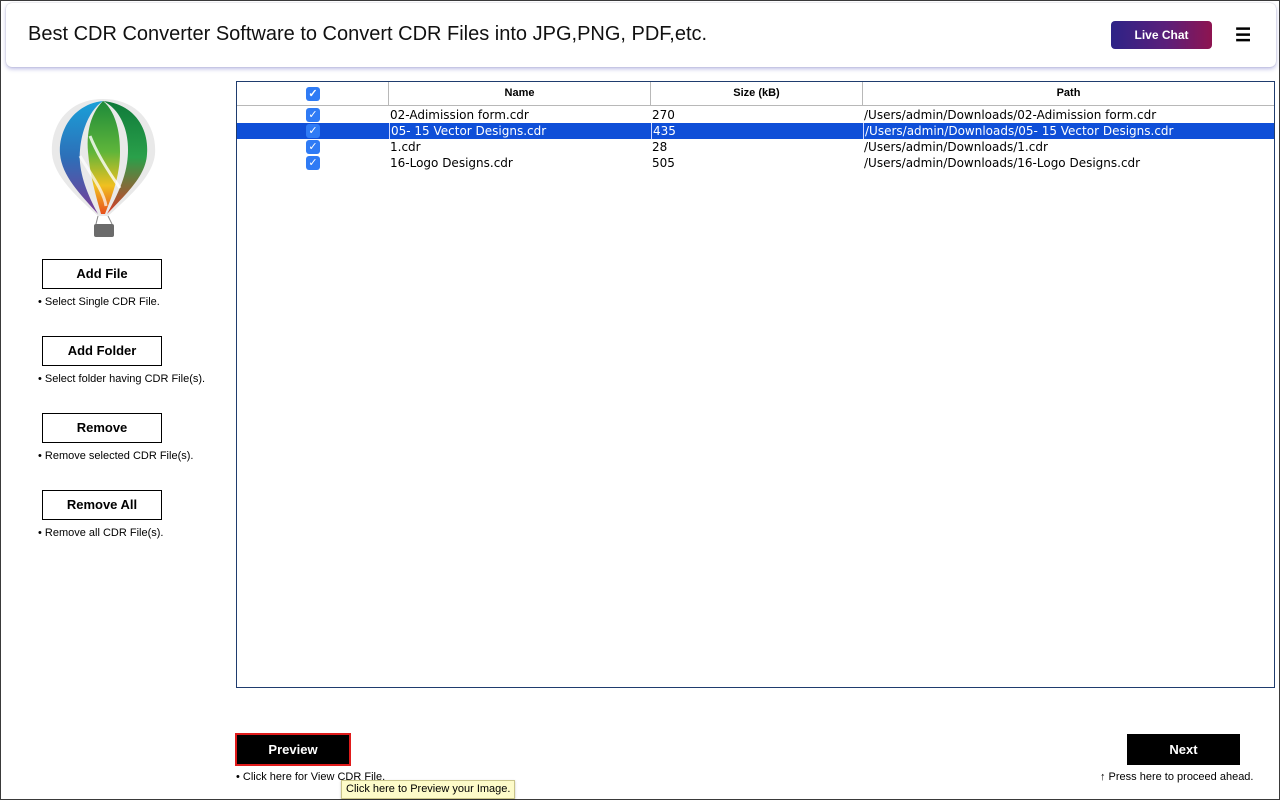 This screenshot has height=800, width=1280. Describe the element at coordinates (451, 163) in the screenshot. I see `file-name: 16-Logo Designs.cdr` at that location.